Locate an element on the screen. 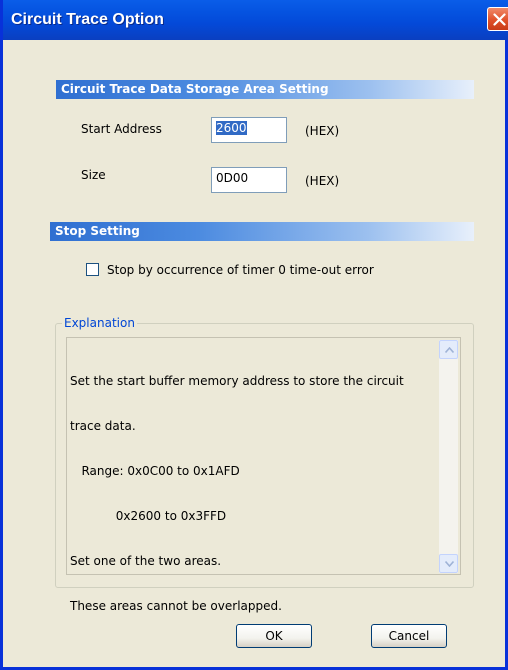 The image size is (508, 670). close-icon is located at coordinates (499, 19).